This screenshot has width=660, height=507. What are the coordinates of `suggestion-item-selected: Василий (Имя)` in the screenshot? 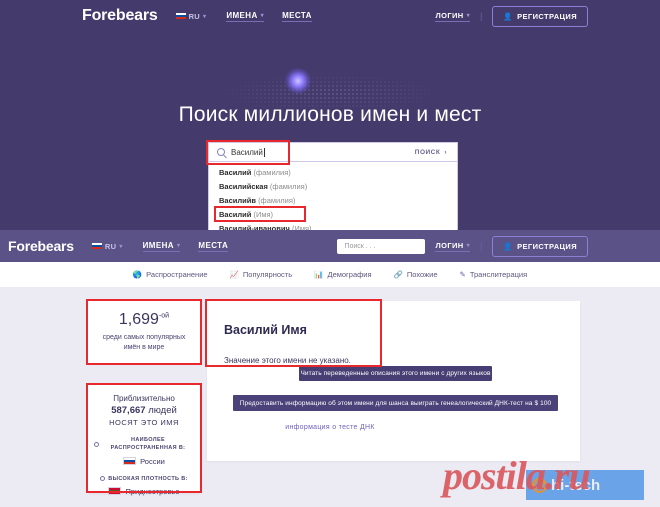 It's located at (333, 214).